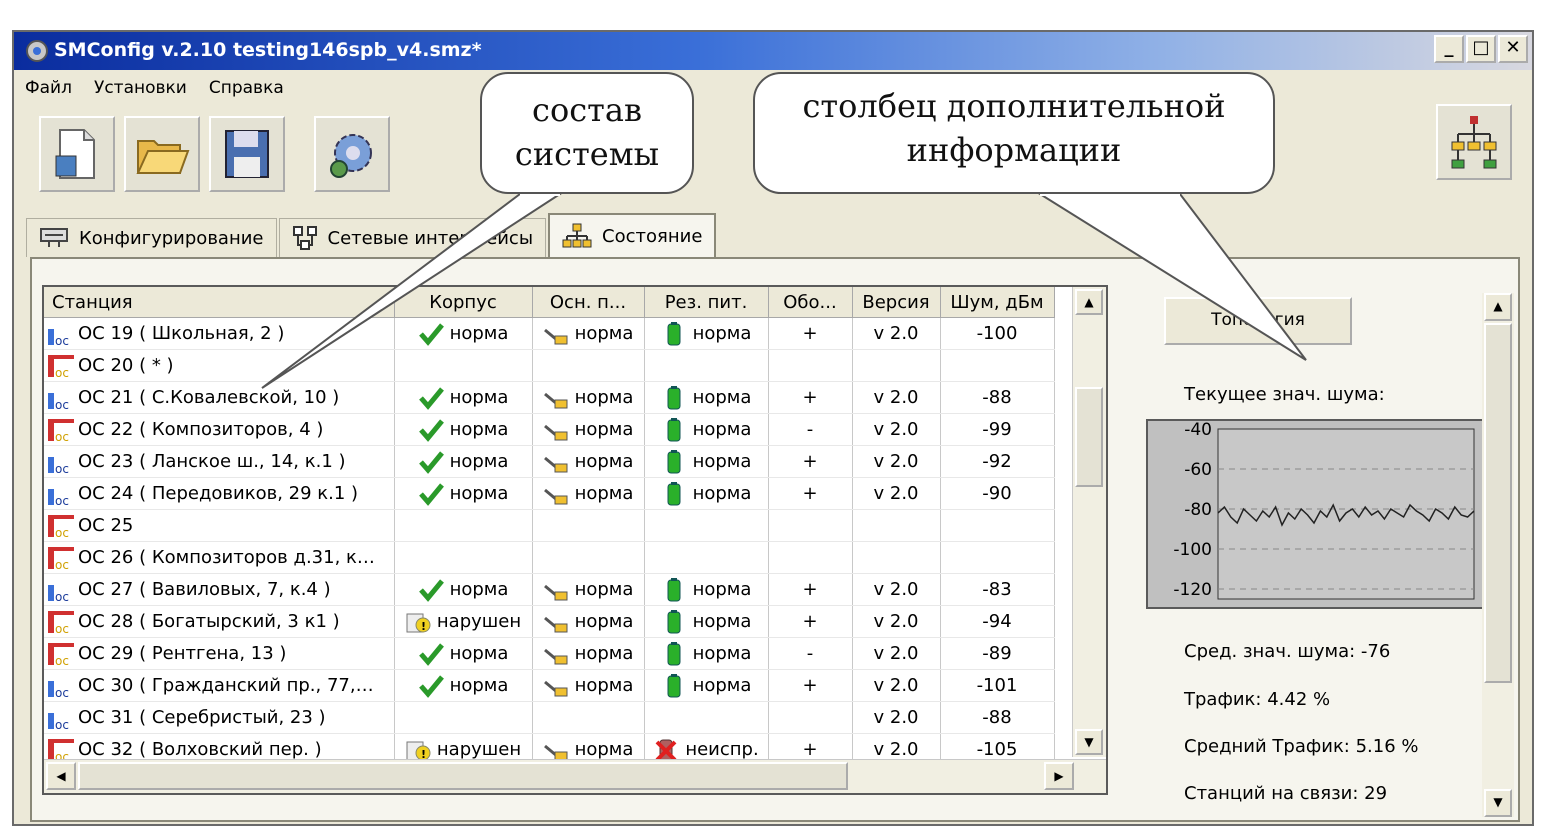  I want to click on scroll-left-icon: ◀, so click(61, 776).